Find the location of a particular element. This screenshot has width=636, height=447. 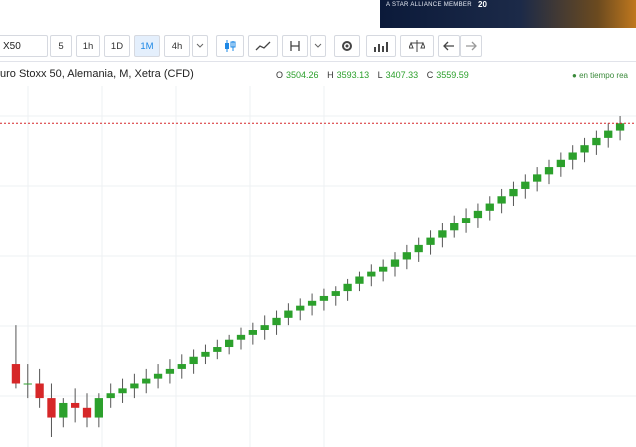

indicators-button is located at coordinates (295, 46).